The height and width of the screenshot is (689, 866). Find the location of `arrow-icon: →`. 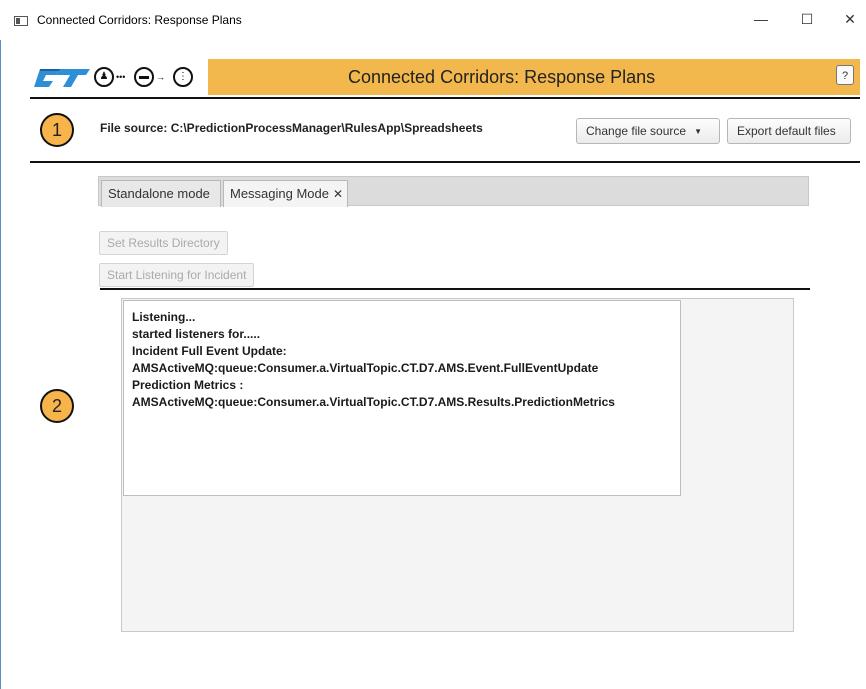

arrow-icon: → is located at coordinates (160, 77).